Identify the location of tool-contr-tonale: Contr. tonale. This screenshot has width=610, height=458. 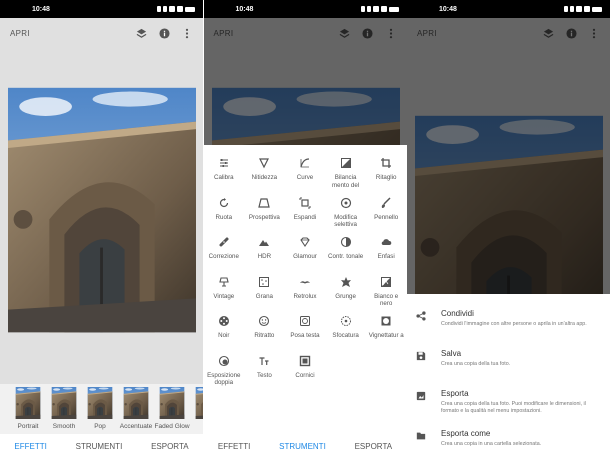
(345, 256).